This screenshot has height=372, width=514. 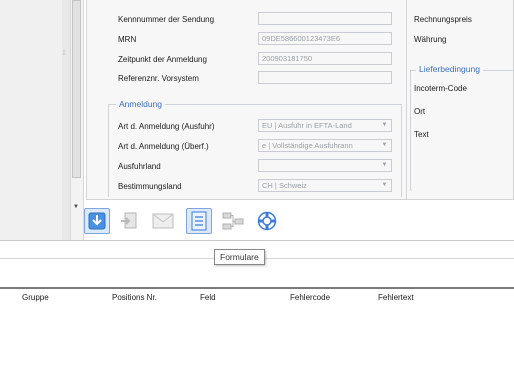 I want to click on help-button, so click(x=267, y=221).